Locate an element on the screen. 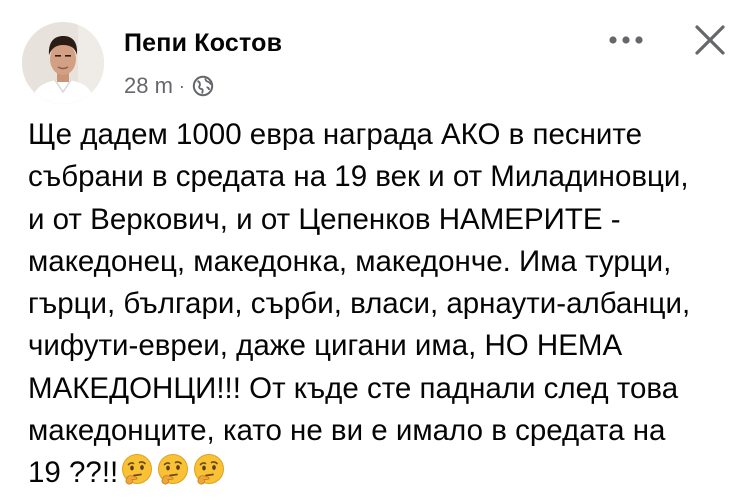 The image size is (750, 504). more-options-icon is located at coordinates (626, 40).